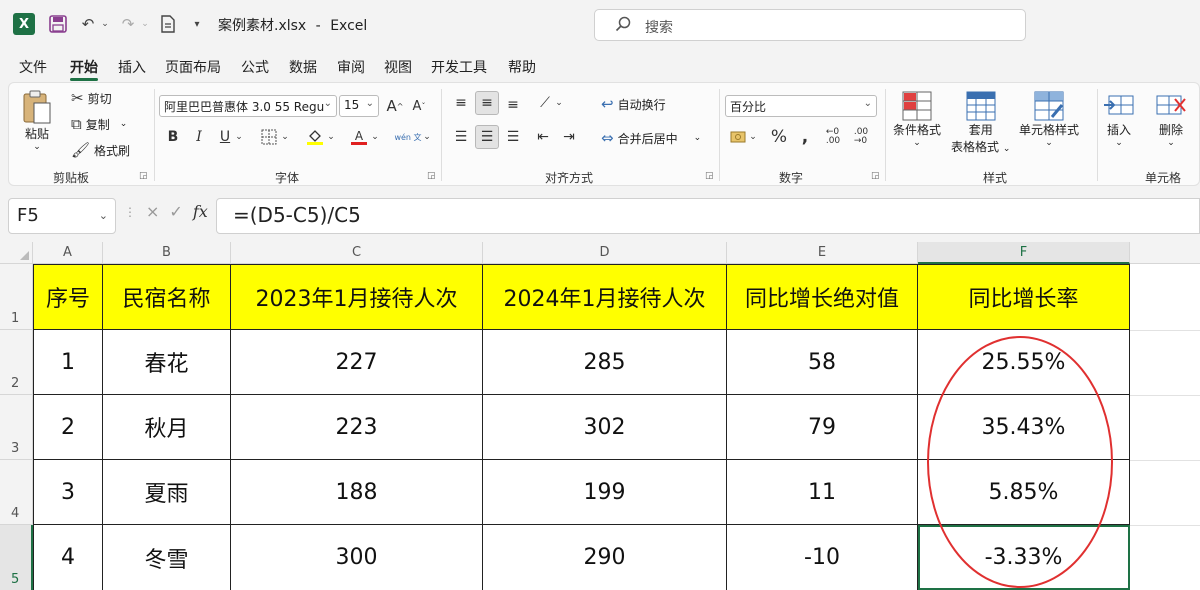 Image resolution: width=1200 pixels, height=590 pixels. What do you see at coordinates (605, 427) in the screenshot?
I see `cell-d3: 302` at bounding box center [605, 427].